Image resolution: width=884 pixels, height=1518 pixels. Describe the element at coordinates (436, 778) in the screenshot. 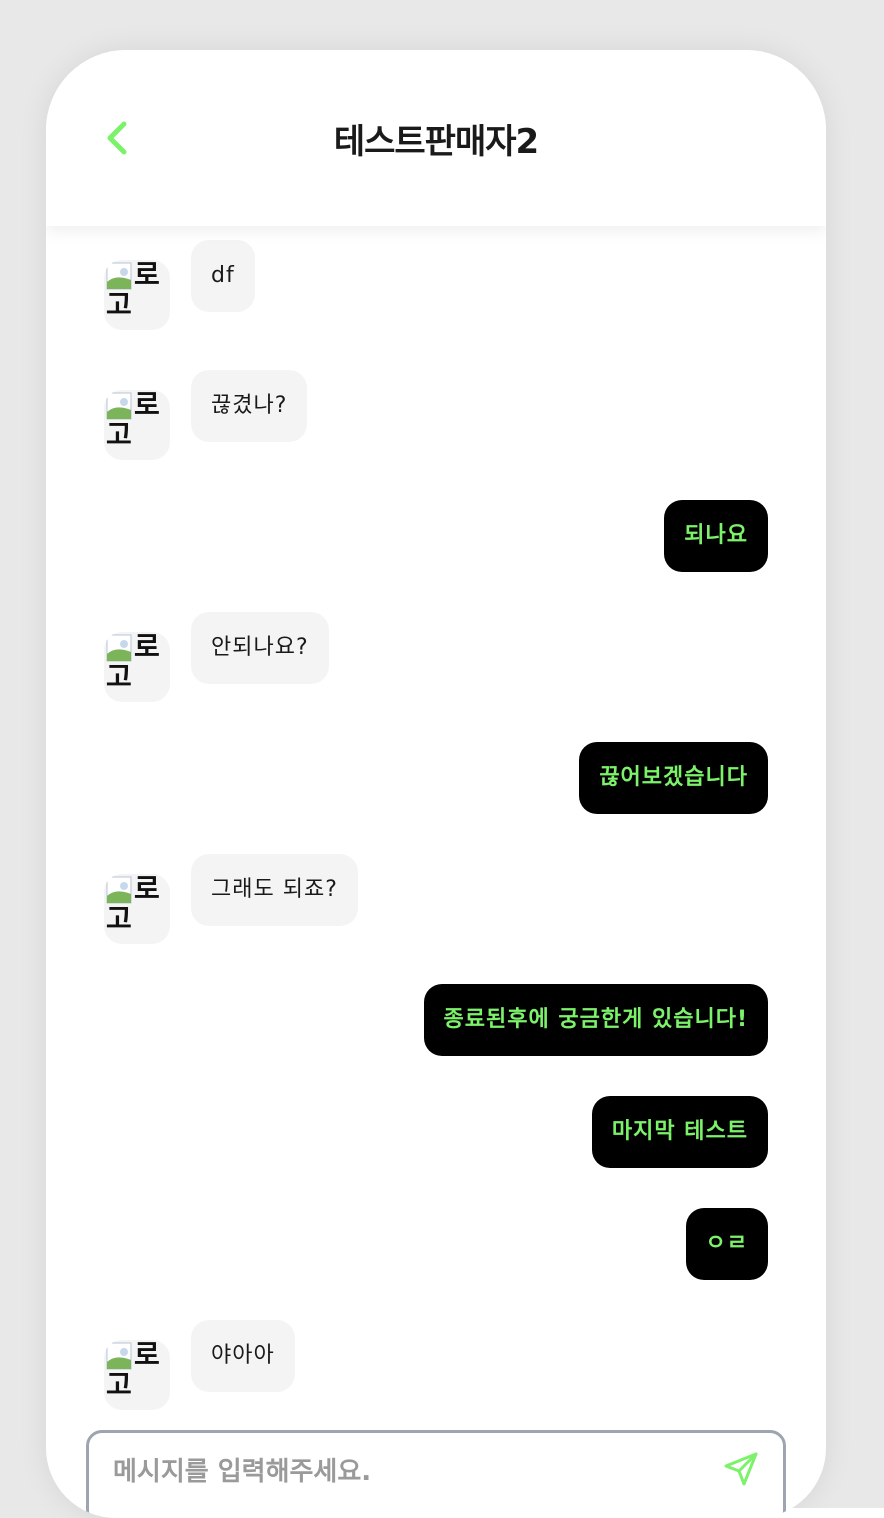

I see `message-row-outgoing: 끊어보겠습니다` at that location.